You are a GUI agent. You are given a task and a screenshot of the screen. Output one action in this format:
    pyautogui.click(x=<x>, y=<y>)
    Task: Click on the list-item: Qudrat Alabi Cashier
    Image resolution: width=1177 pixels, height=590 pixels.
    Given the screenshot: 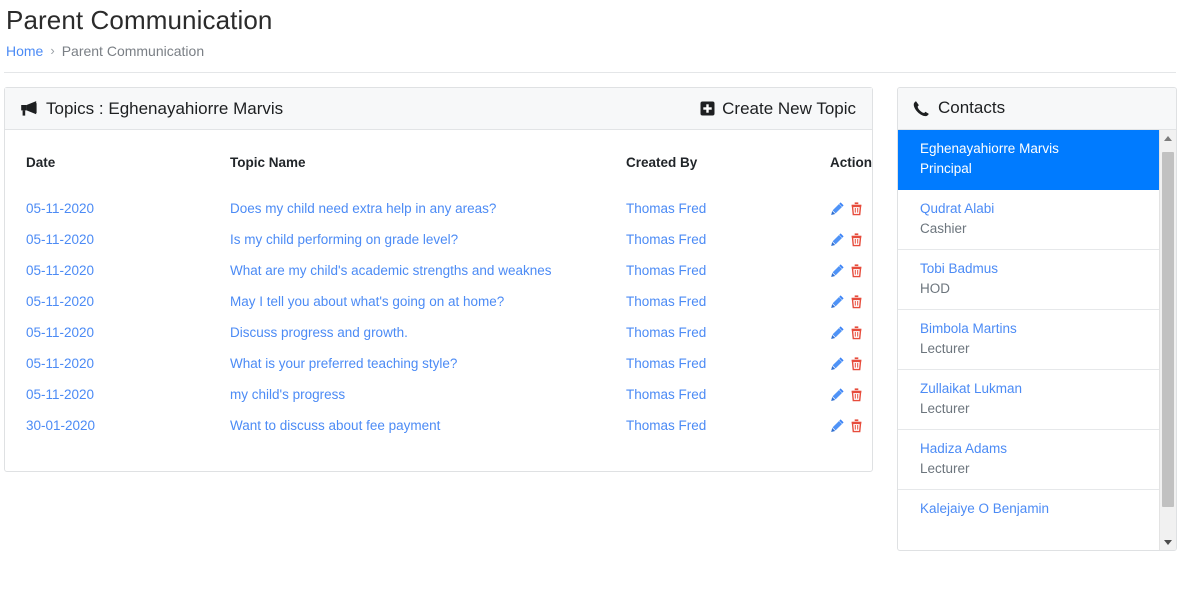 What is the action you would take?
    pyautogui.click(x=1028, y=220)
    